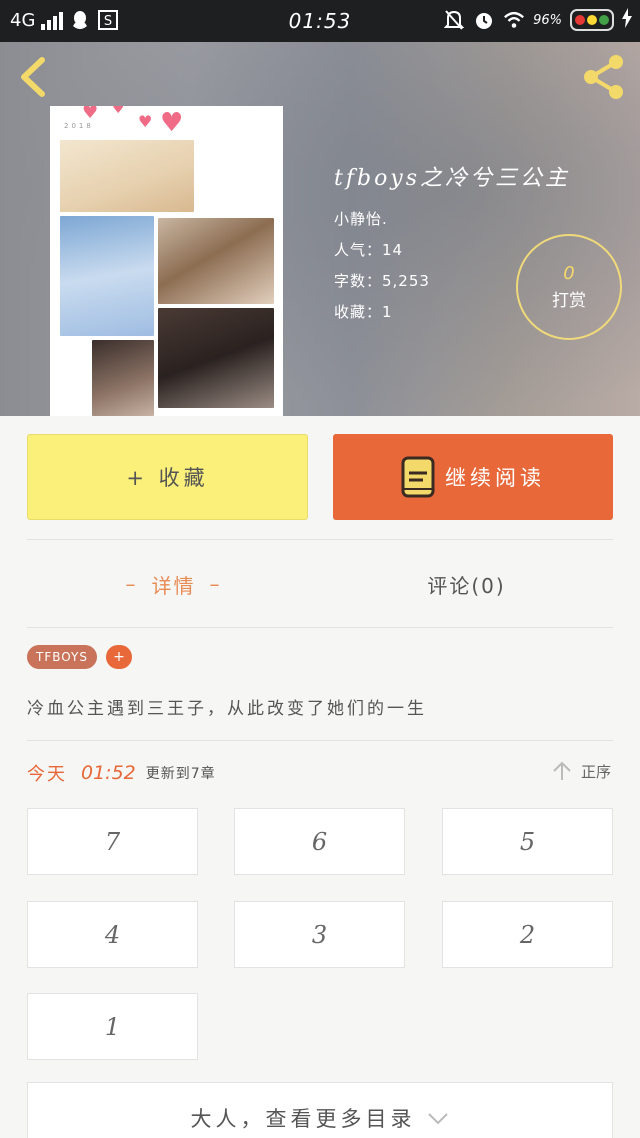 This screenshot has height=1138, width=640. I want to click on chapter-number: 5, so click(527, 841).